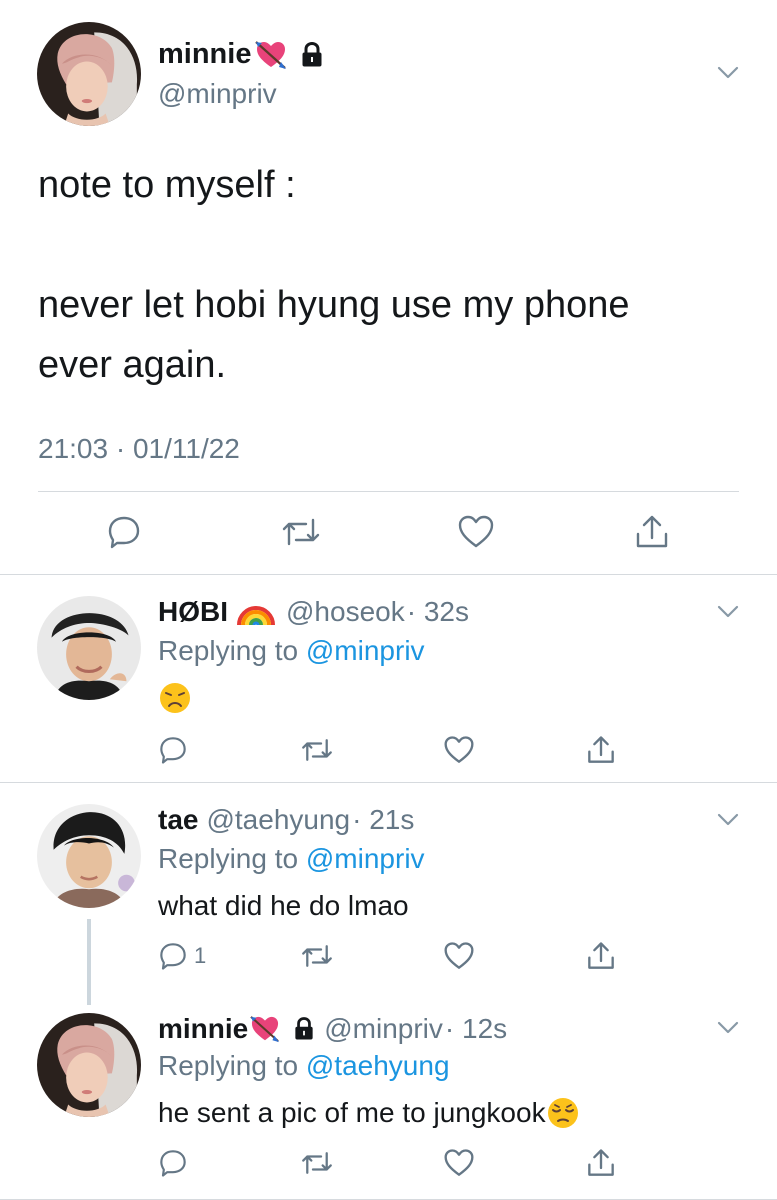  Describe the element at coordinates (563, 1113) in the screenshot. I see `pensive-face-emoji` at that location.